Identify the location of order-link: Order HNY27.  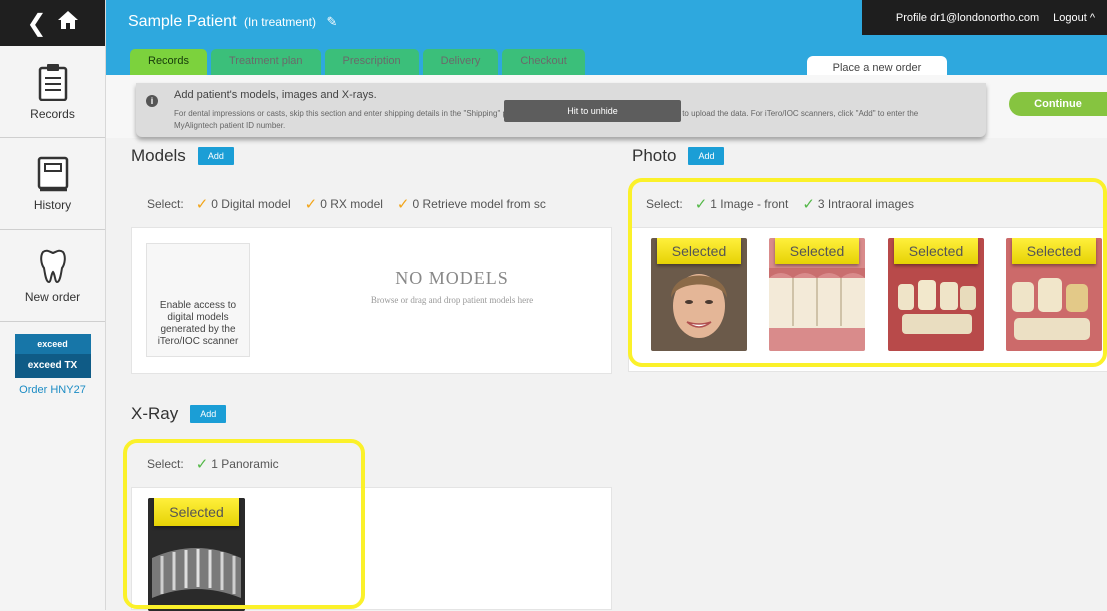
(52, 390).